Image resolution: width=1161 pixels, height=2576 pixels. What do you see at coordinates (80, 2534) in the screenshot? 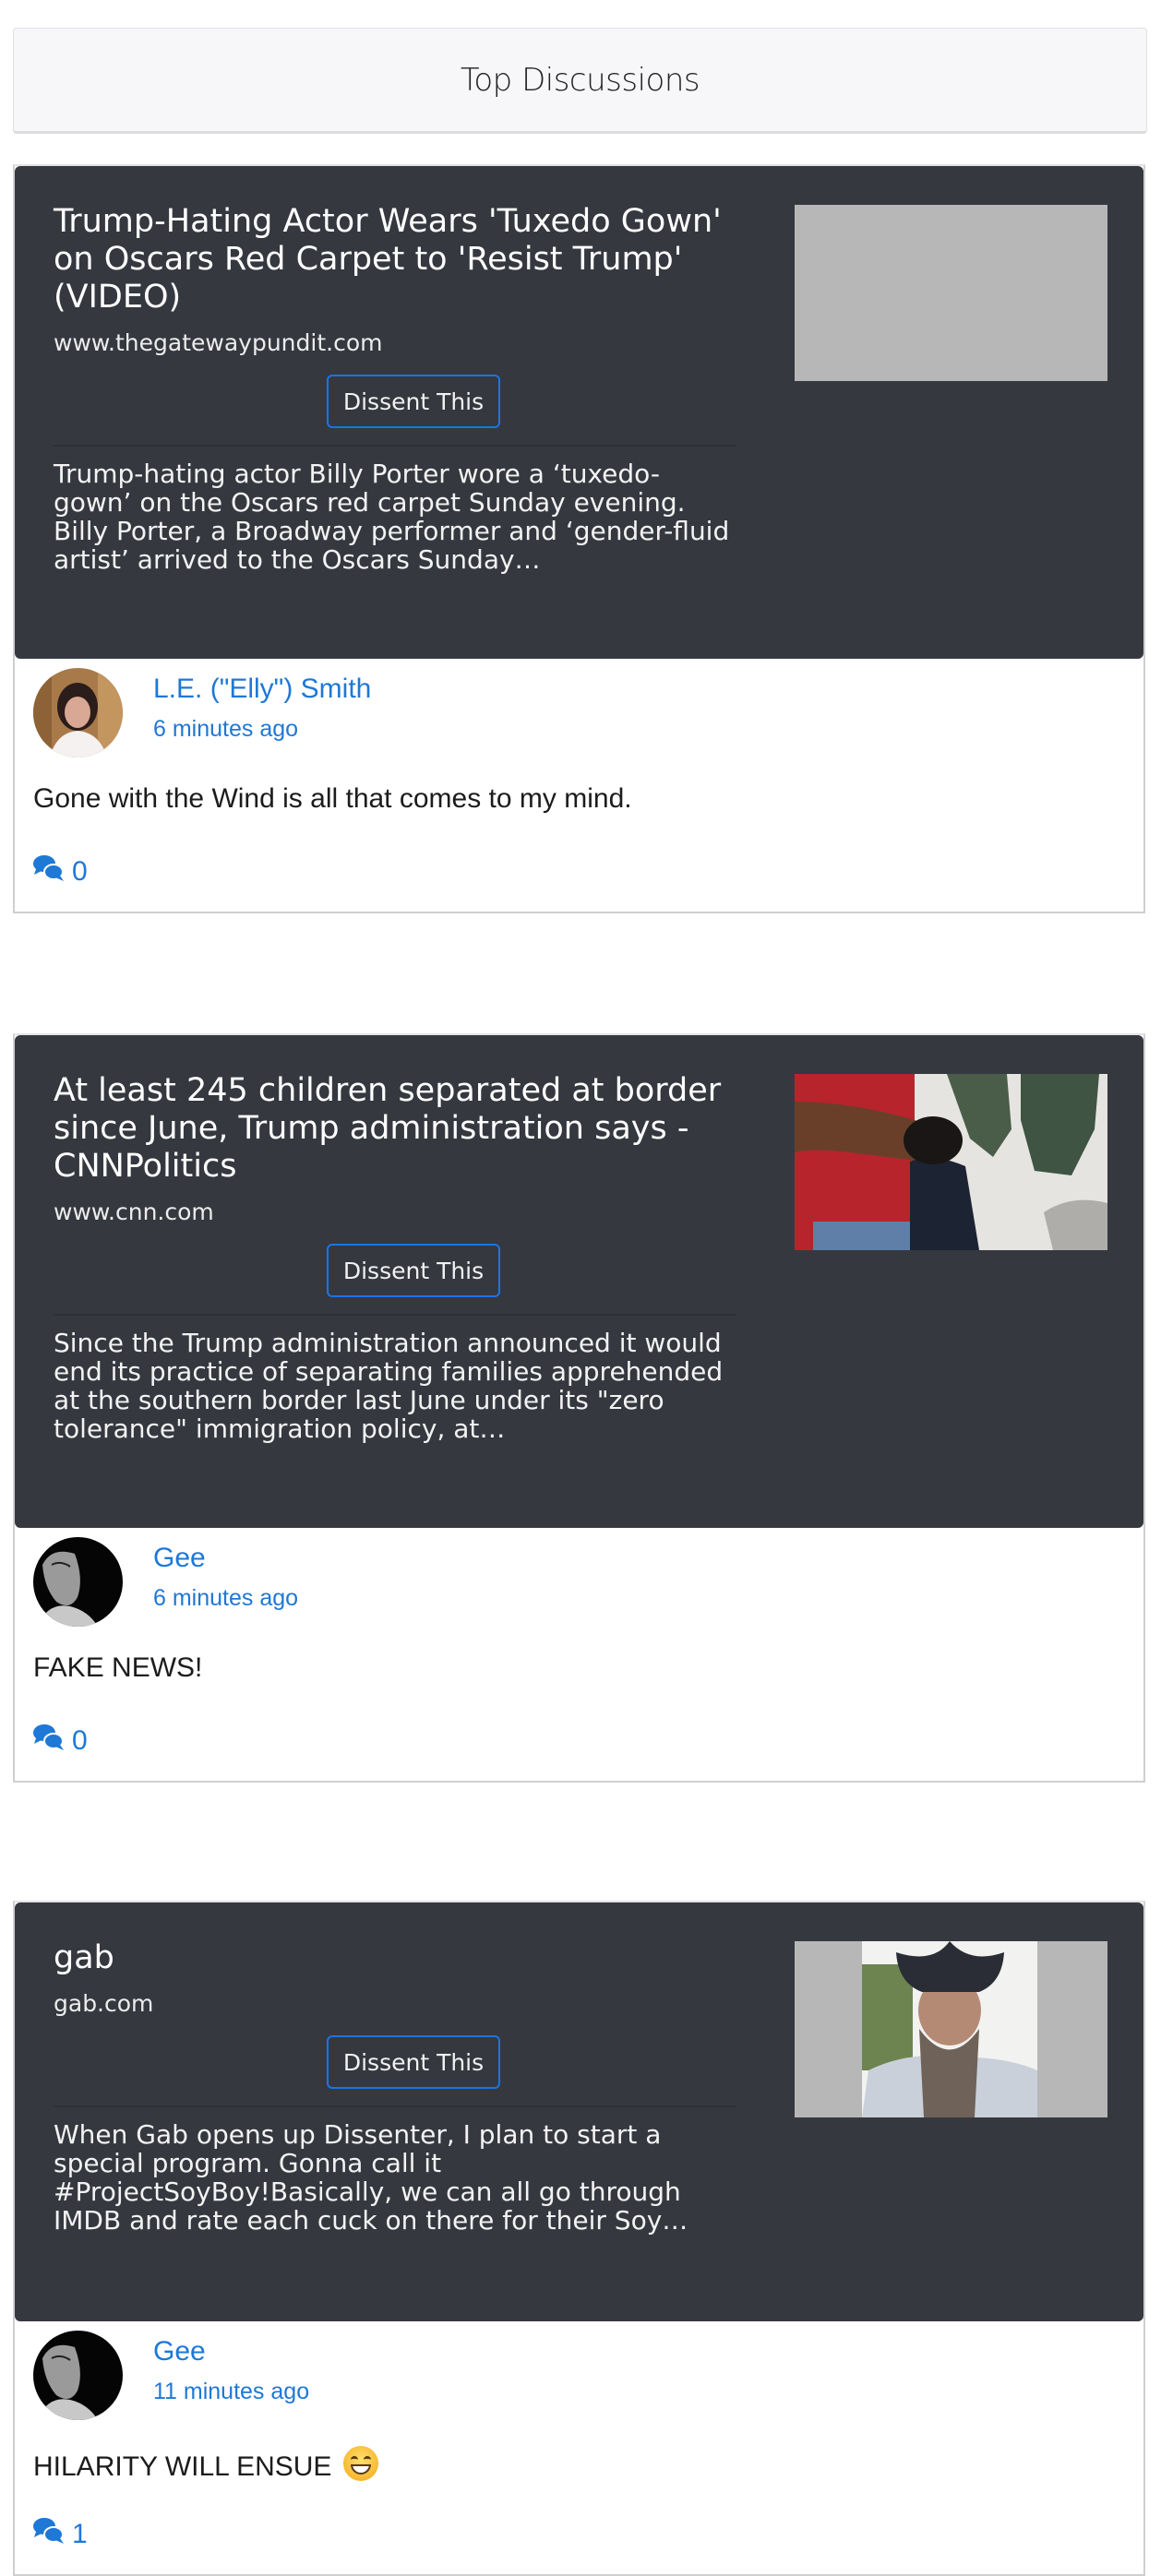
I see `reply-count: 1` at bounding box center [80, 2534].